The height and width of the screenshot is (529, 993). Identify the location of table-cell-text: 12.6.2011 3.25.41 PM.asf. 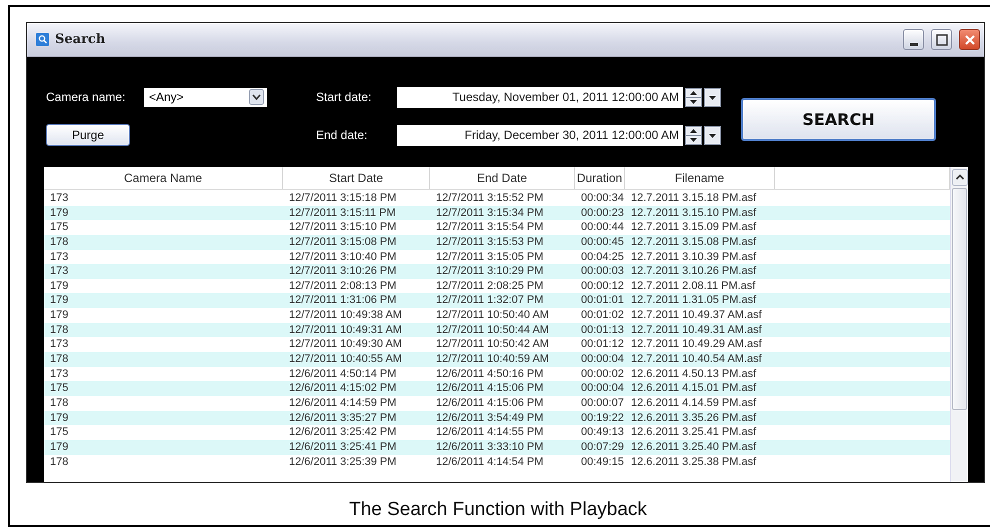
(694, 432).